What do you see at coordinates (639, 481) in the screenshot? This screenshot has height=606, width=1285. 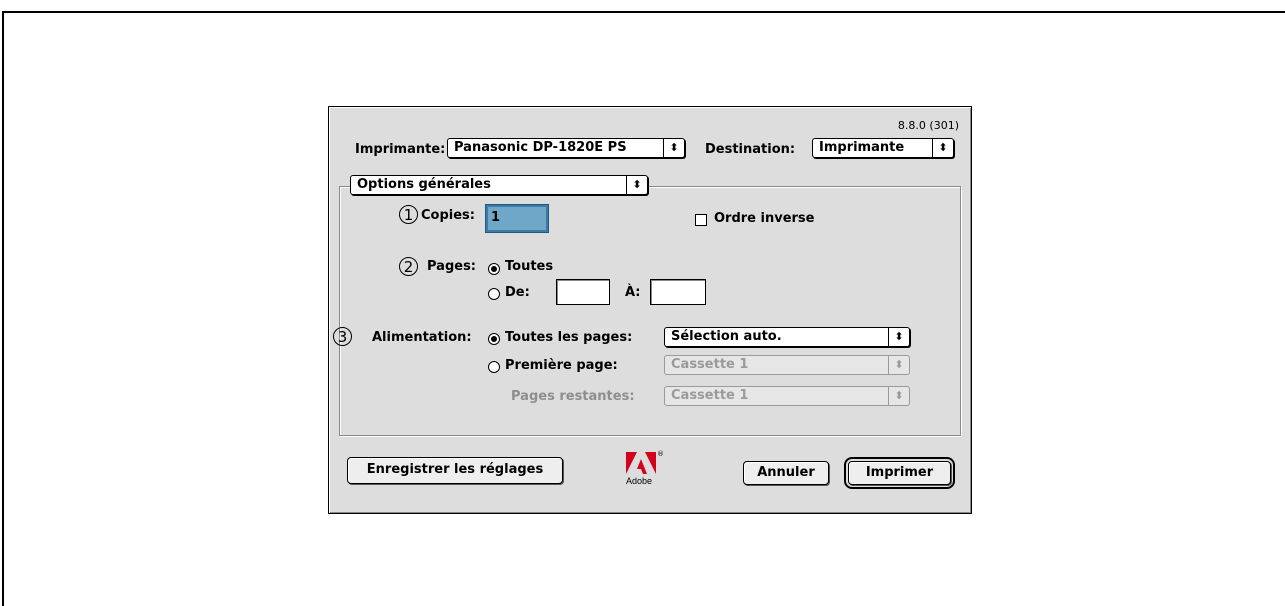 I see `adobe-wordmark: Adobe` at bounding box center [639, 481].